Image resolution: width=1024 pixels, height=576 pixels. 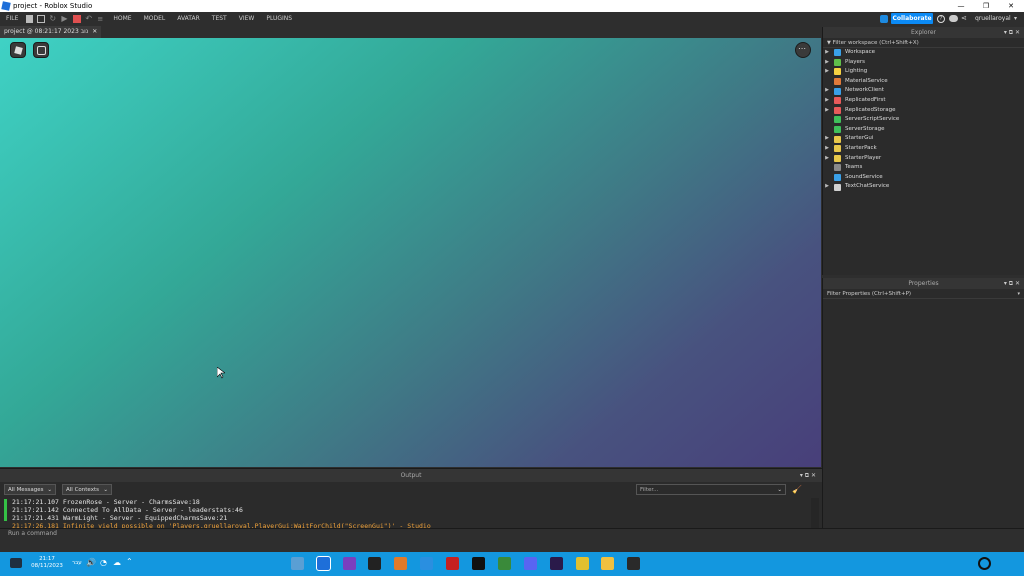 What do you see at coordinates (1011, 6) in the screenshot?
I see `close-button: ✕` at bounding box center [1011, 6].